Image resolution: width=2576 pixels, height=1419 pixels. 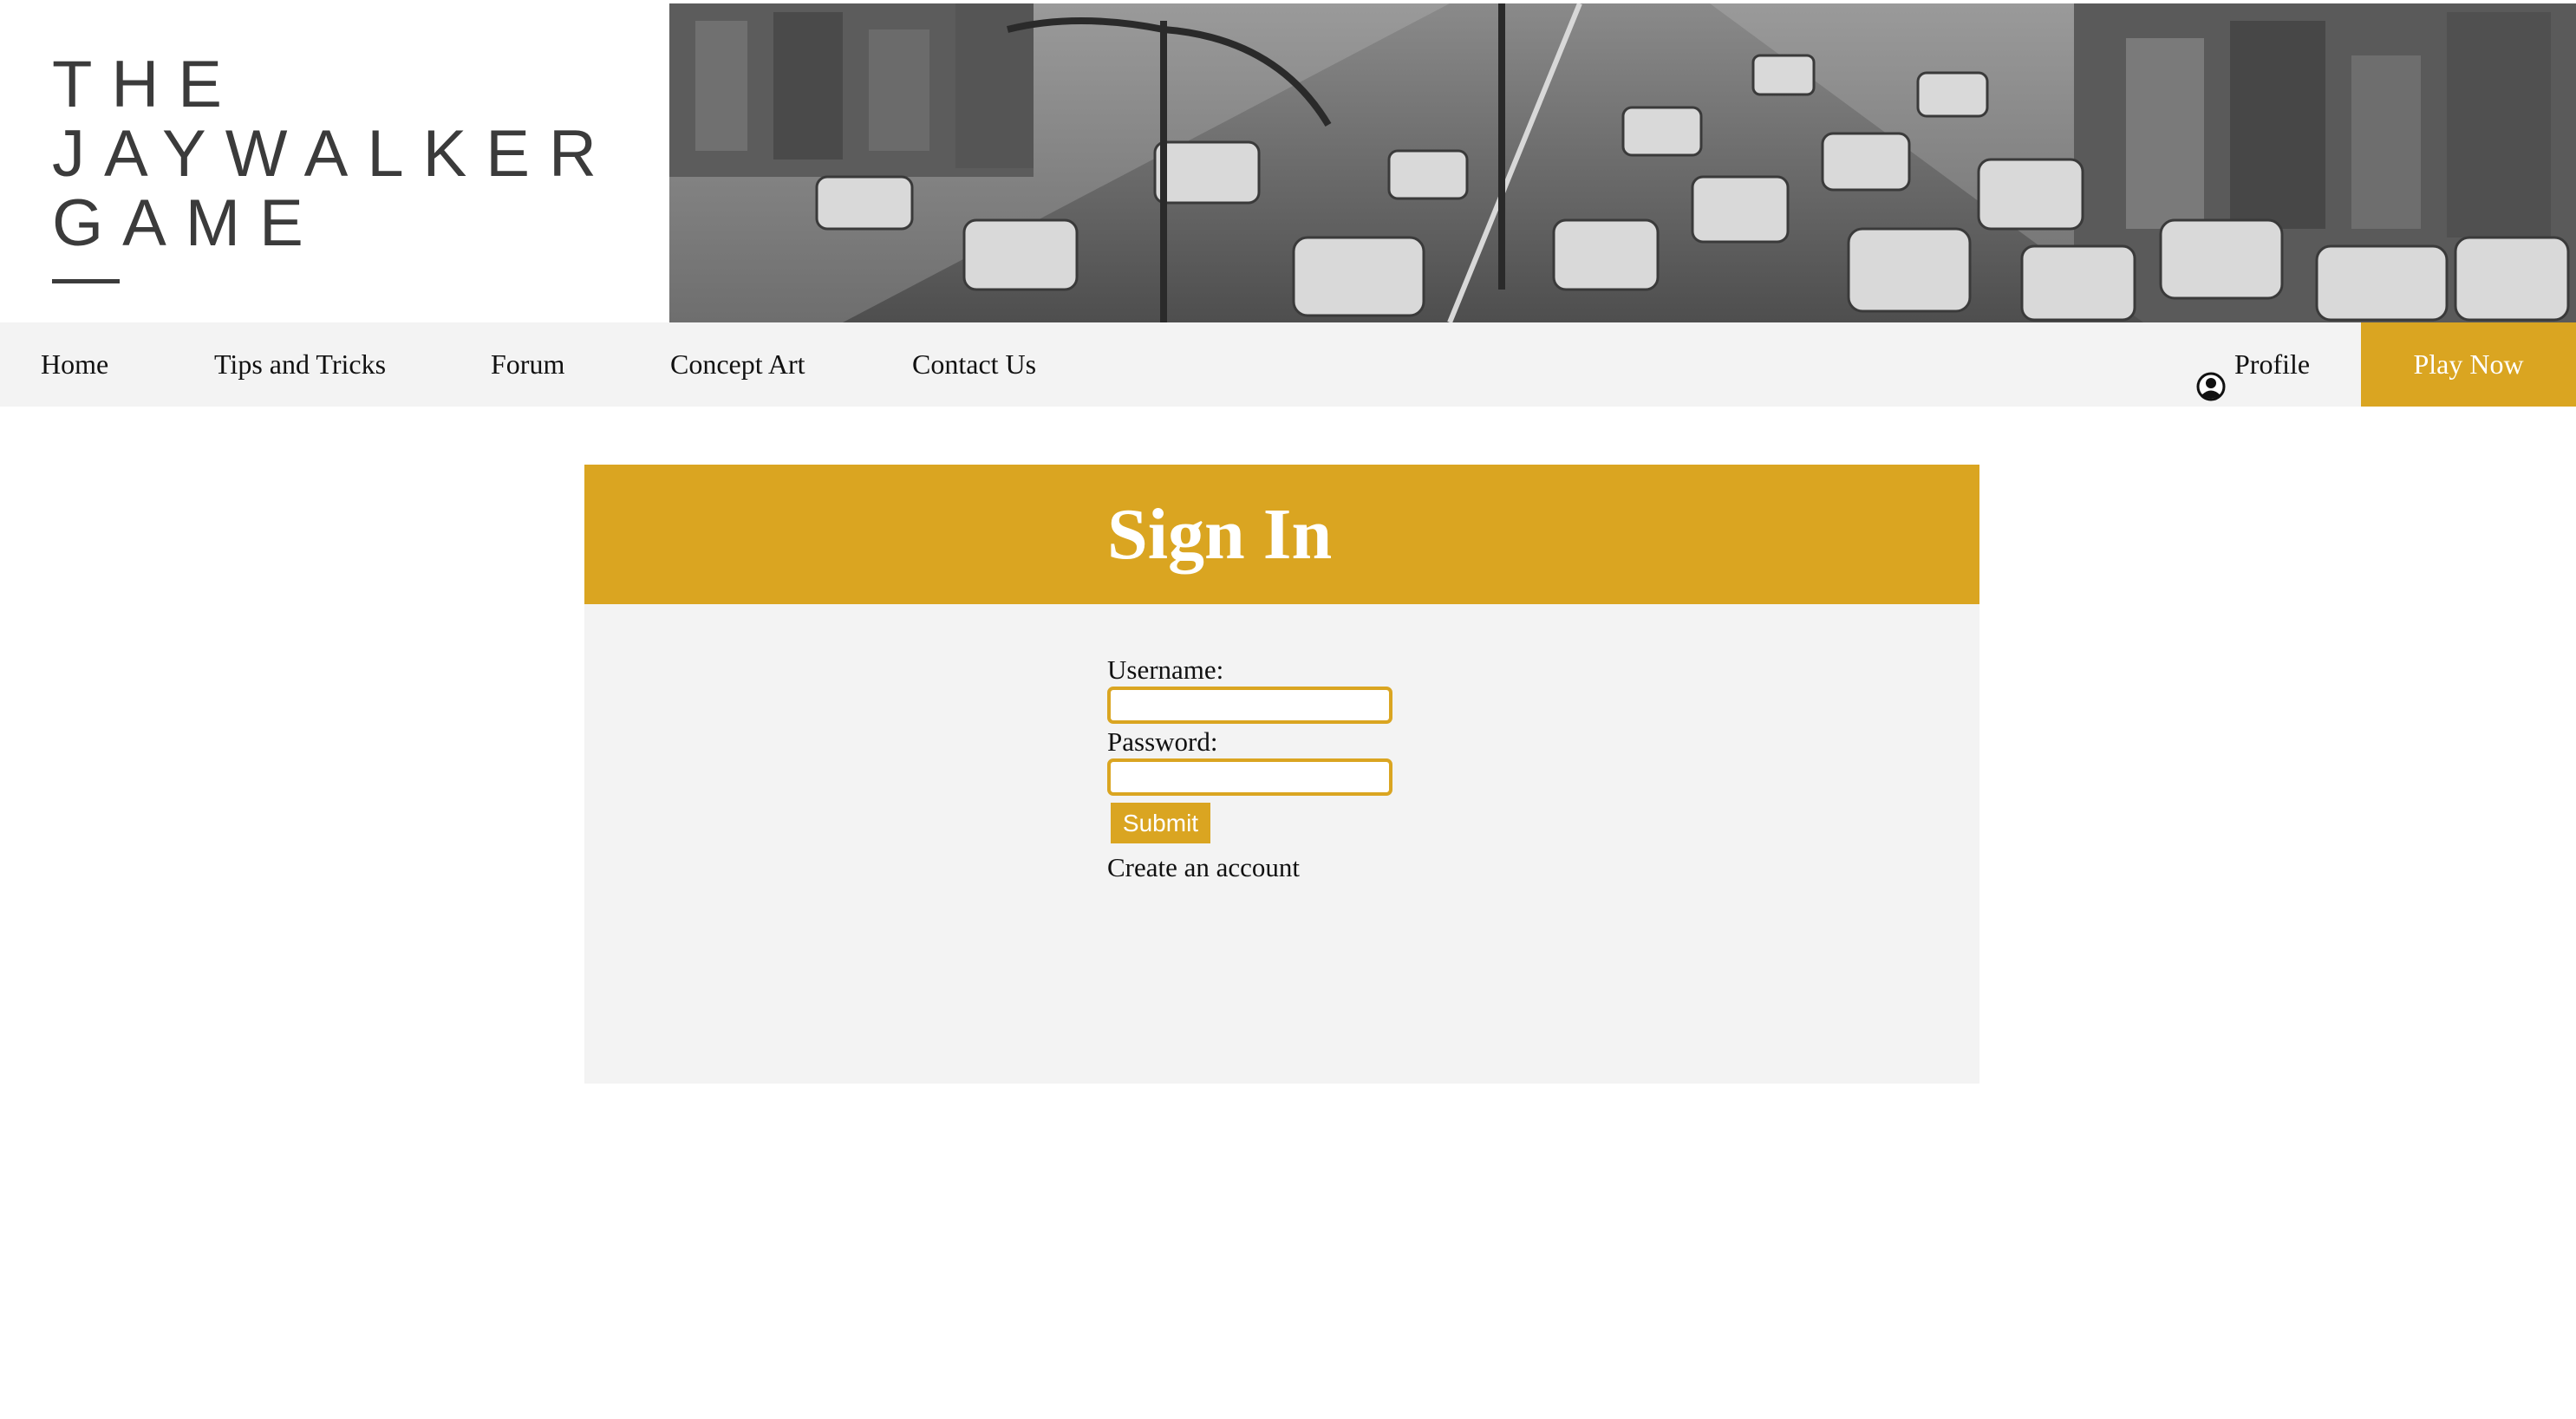 I want to click on nav-forum: Forum, so click(x=528, y=364).